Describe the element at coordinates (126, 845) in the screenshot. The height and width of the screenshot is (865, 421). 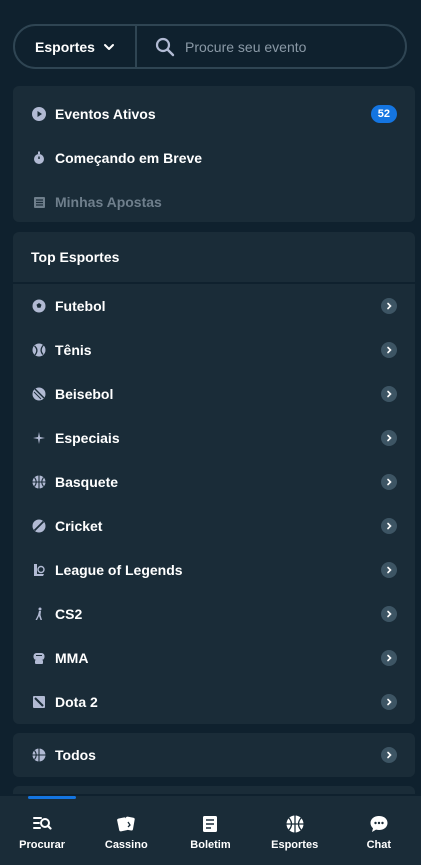
I see `nav-item-label: Cassino` at that location.